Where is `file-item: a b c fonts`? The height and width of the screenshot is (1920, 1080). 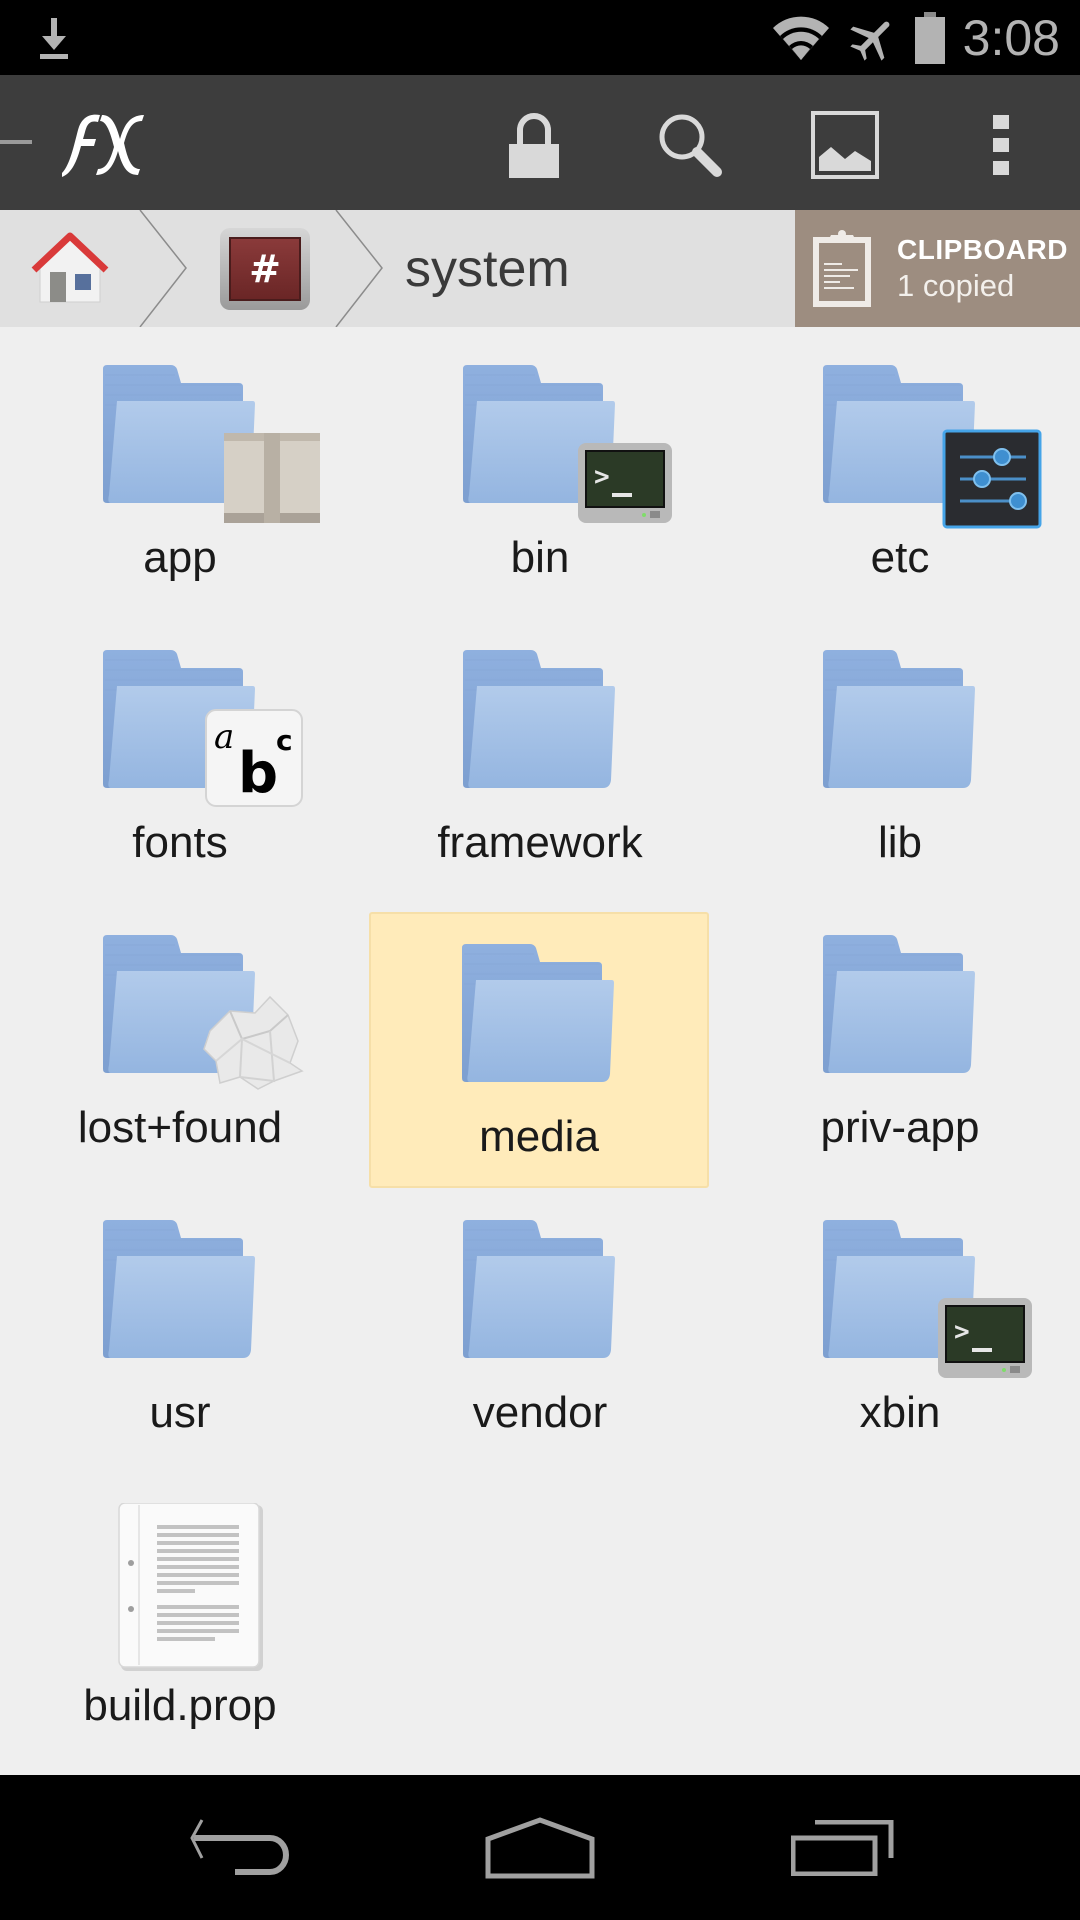
file-item: a b c fonts is located at coordinates (180, 758).